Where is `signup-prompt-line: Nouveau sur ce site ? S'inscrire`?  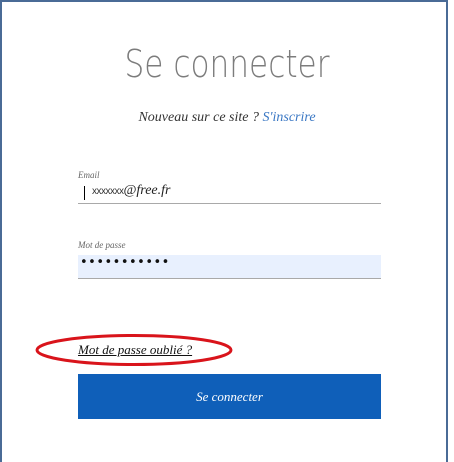 signup-prompt-line: Nouveau sur ce site ? S'inscrire is located at coordinates (227, 118).